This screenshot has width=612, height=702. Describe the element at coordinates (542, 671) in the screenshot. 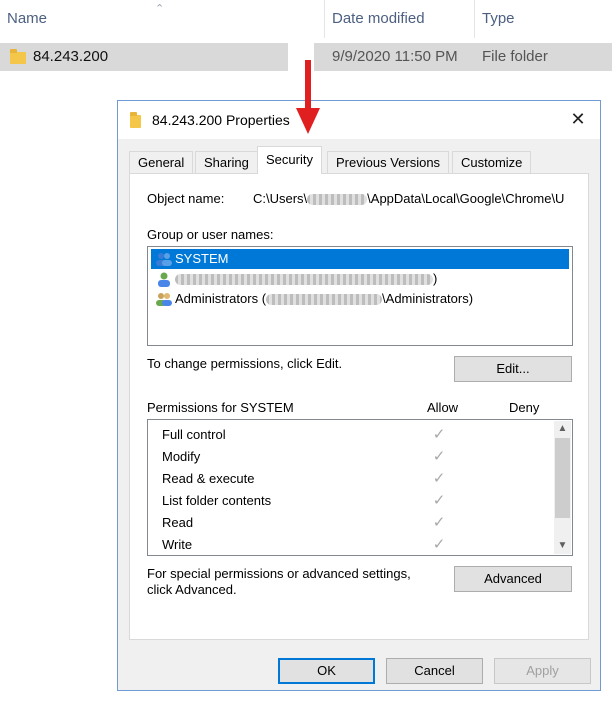

I see `apply-button: Apply` at that location.